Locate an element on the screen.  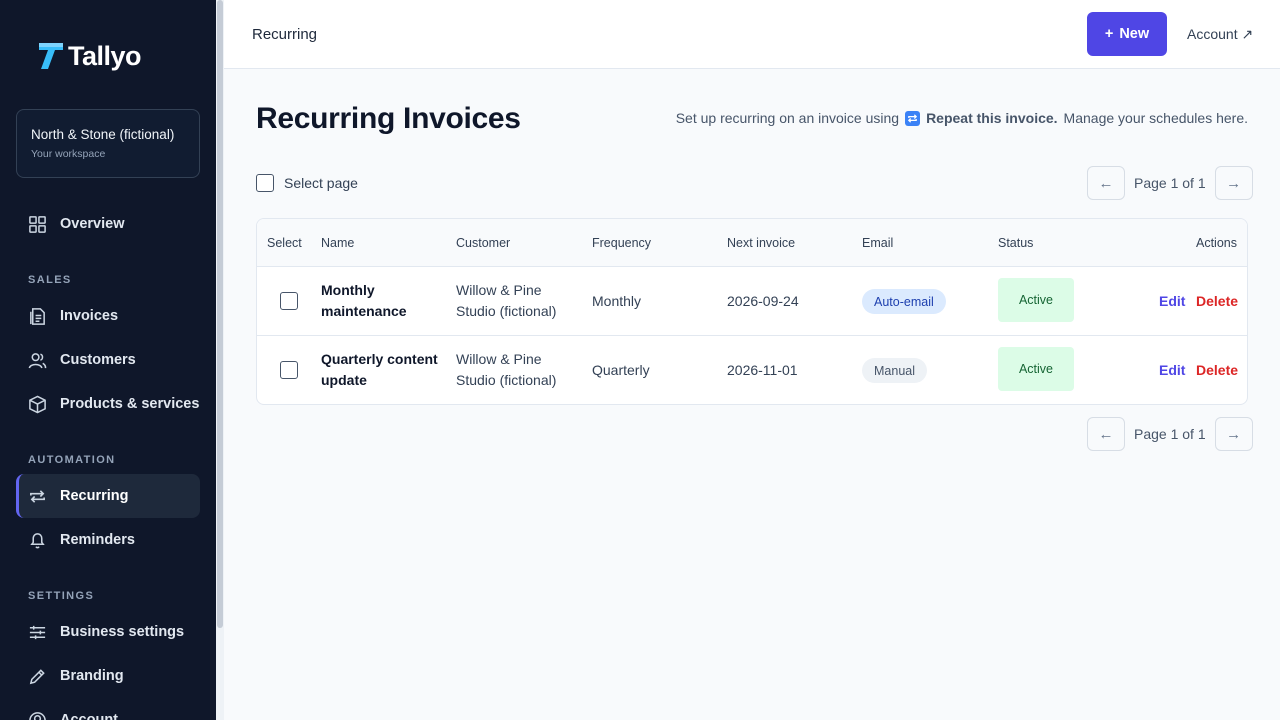
frequency: Quarterly is located at coordinates (621, 370).